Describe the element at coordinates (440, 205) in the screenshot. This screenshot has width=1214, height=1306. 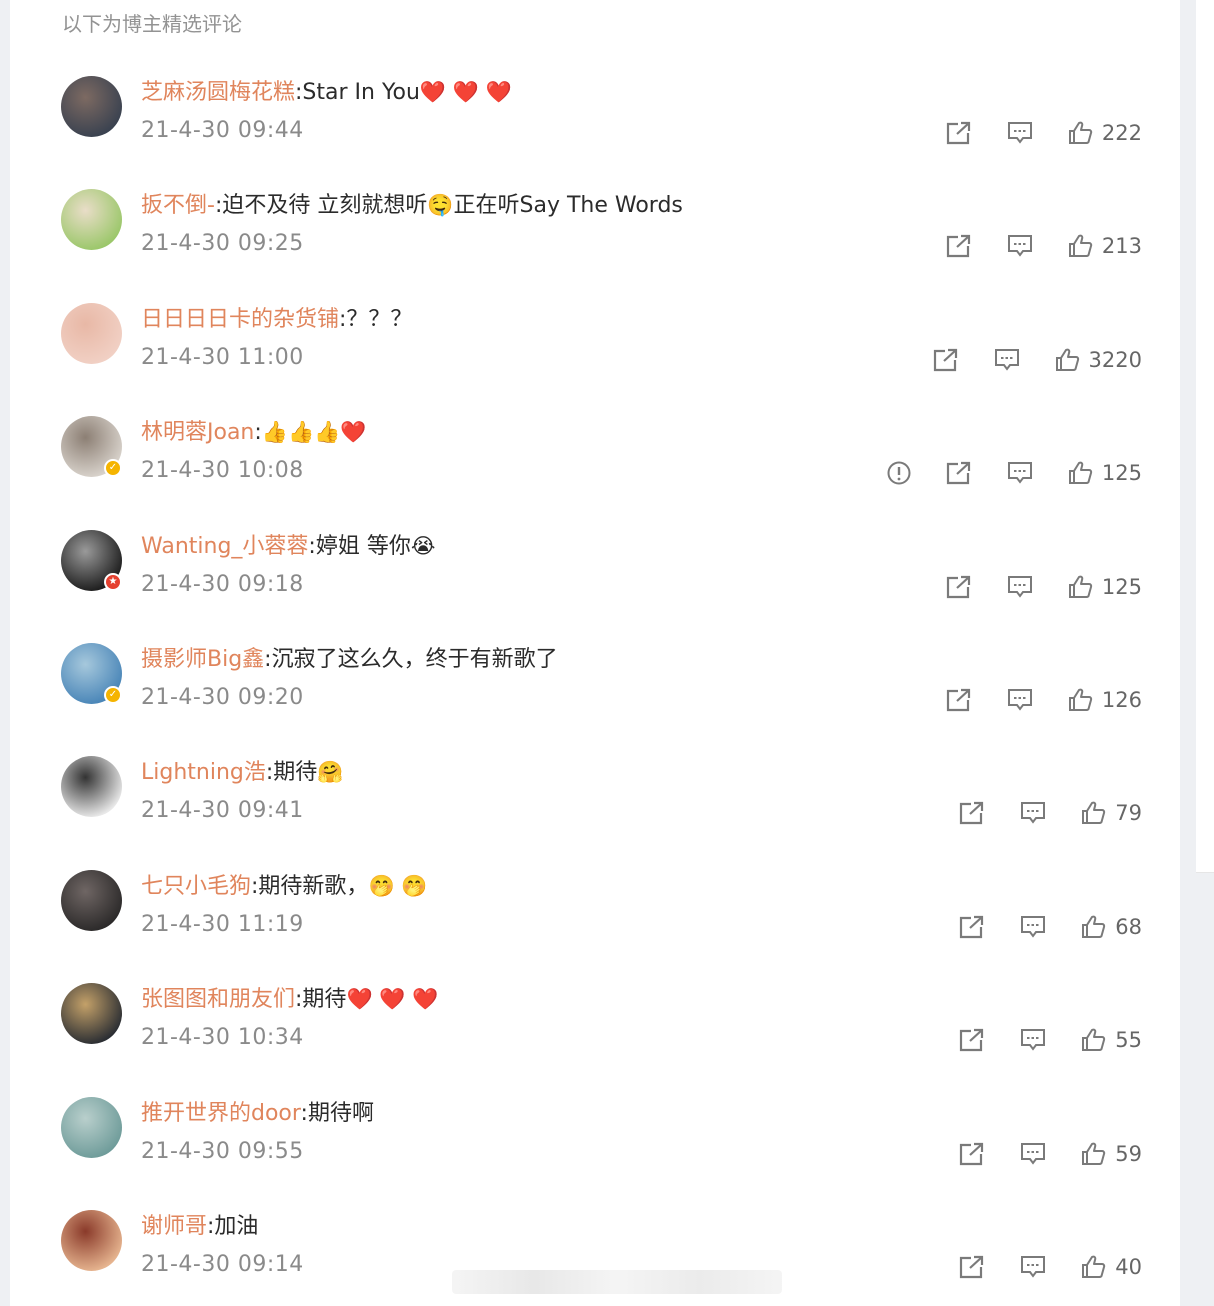
I see `emoji-icon: 🤤` at that location.